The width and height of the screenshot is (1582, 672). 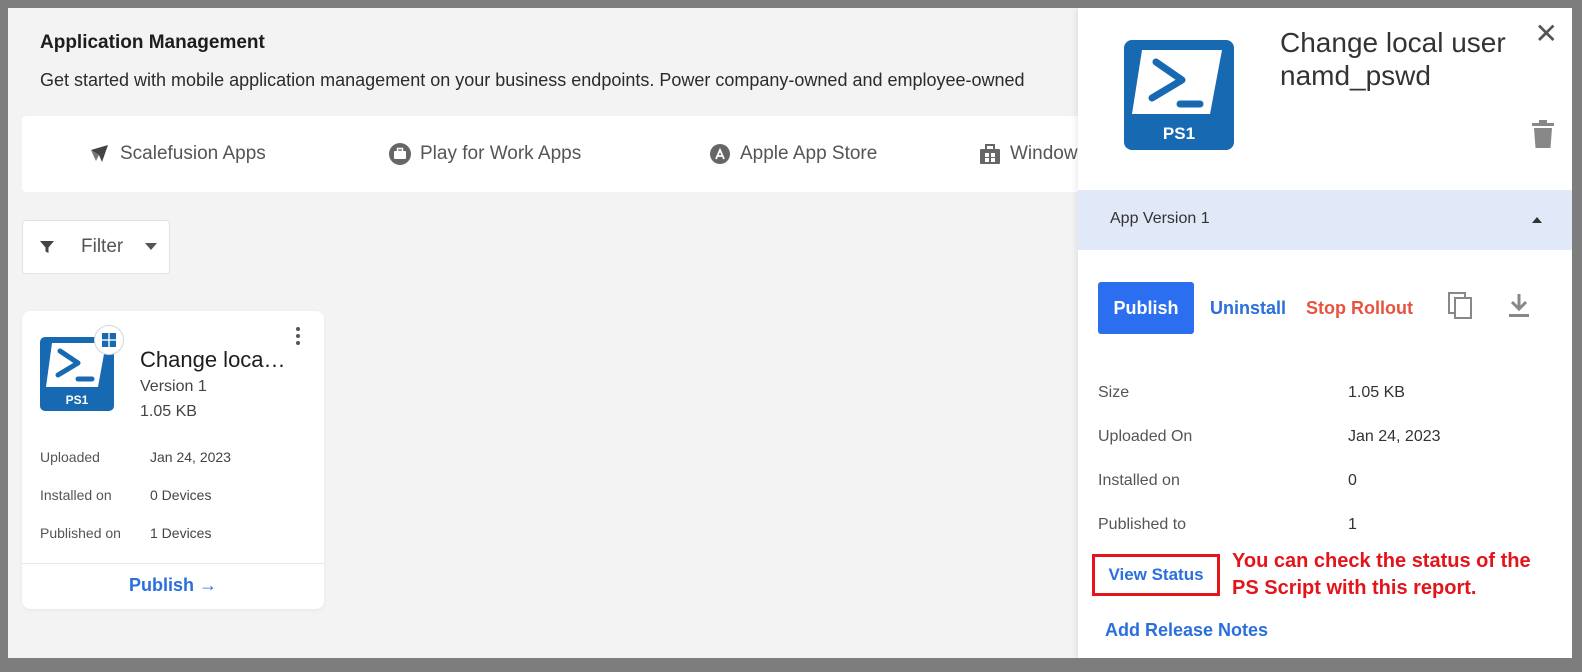 I want to click on app-card-row: Uploaded Jan 24, 2023, so click(x=135, y=457).